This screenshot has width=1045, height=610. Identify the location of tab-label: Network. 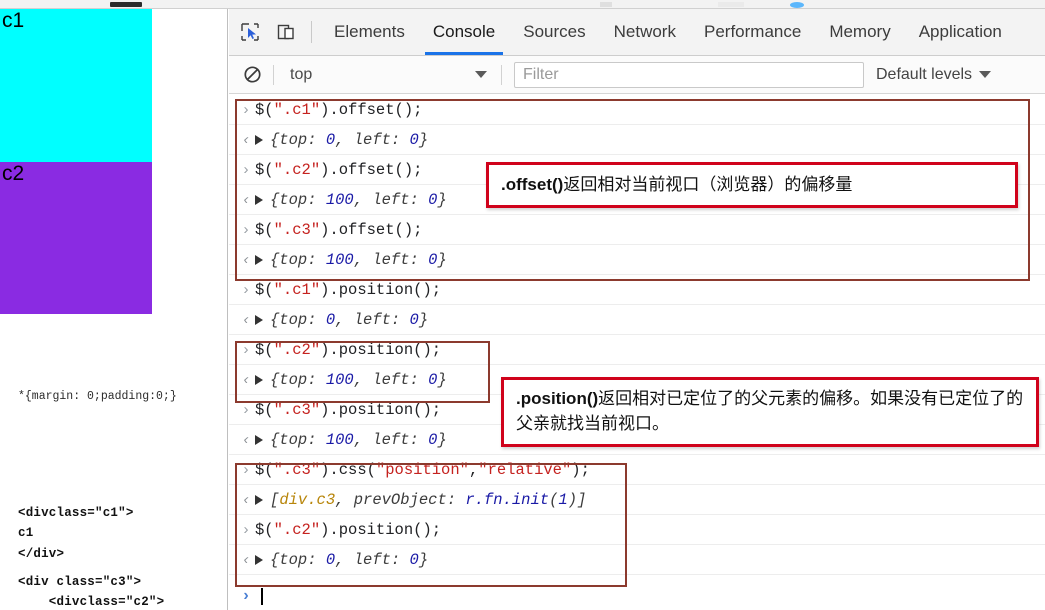
(644, 31).